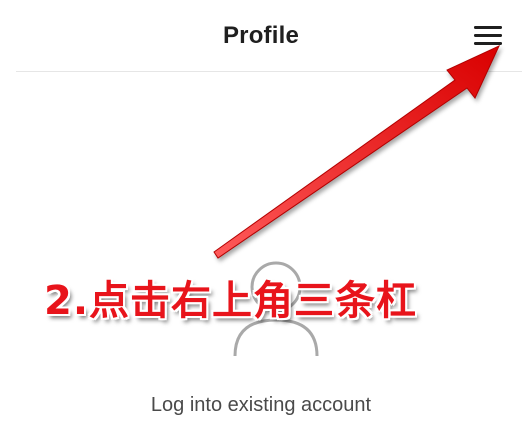  What do you see at coordinates (261, 405) in the screenshot?
I see `log-into-existing-account-link: Log into existing account` at bounding box center [261, 405].